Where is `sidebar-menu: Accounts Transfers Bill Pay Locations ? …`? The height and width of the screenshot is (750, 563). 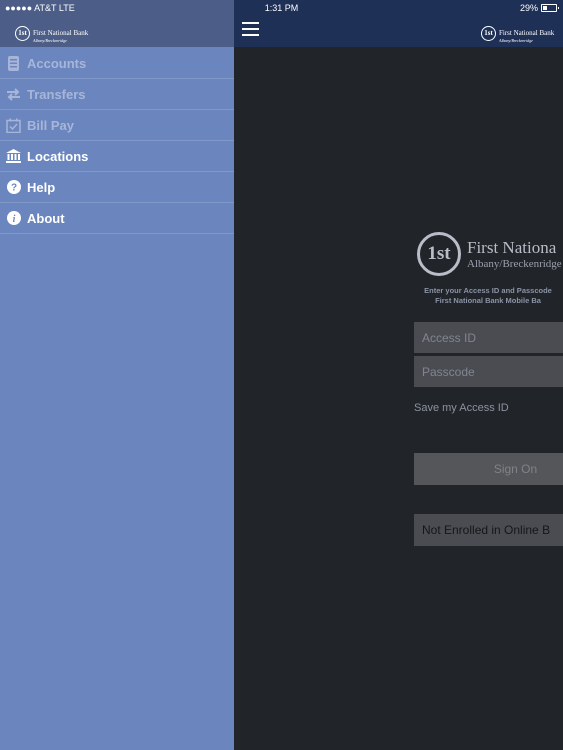 sidebar-menu: Accounts Transfers Bill Pay Locations ? … is located at coordinates (117, 141).